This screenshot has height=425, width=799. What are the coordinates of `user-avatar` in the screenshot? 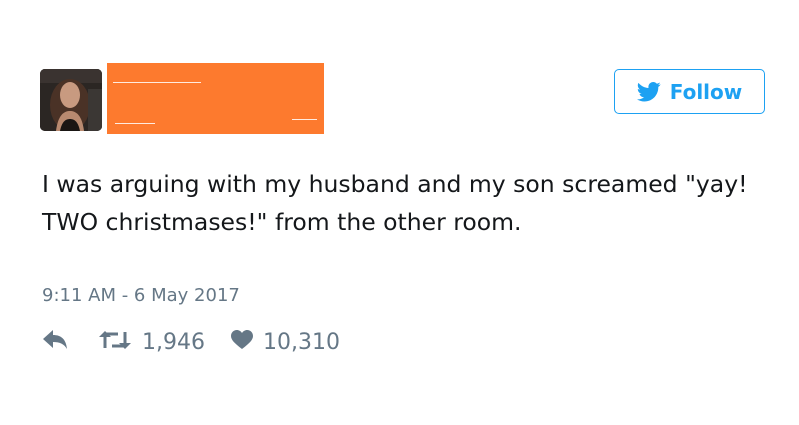 It's located at (71, 100).